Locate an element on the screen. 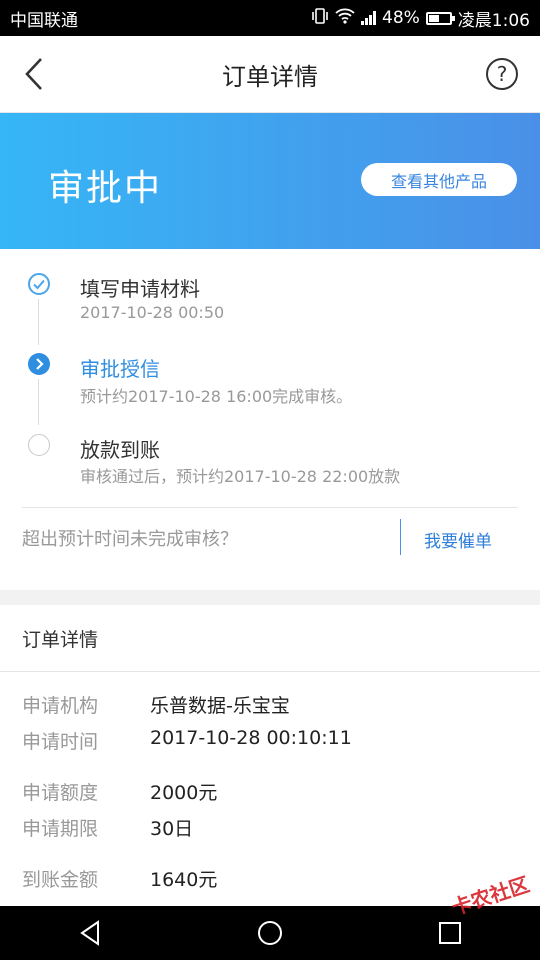 The width and height of the screenshot is (540, 960). nav-bar: 订单详情 ? is located at coordinates (270, 74).